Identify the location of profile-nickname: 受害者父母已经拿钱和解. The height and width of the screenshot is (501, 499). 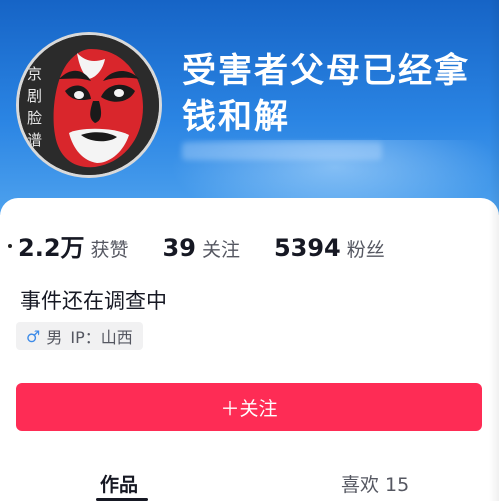
(326, 94).